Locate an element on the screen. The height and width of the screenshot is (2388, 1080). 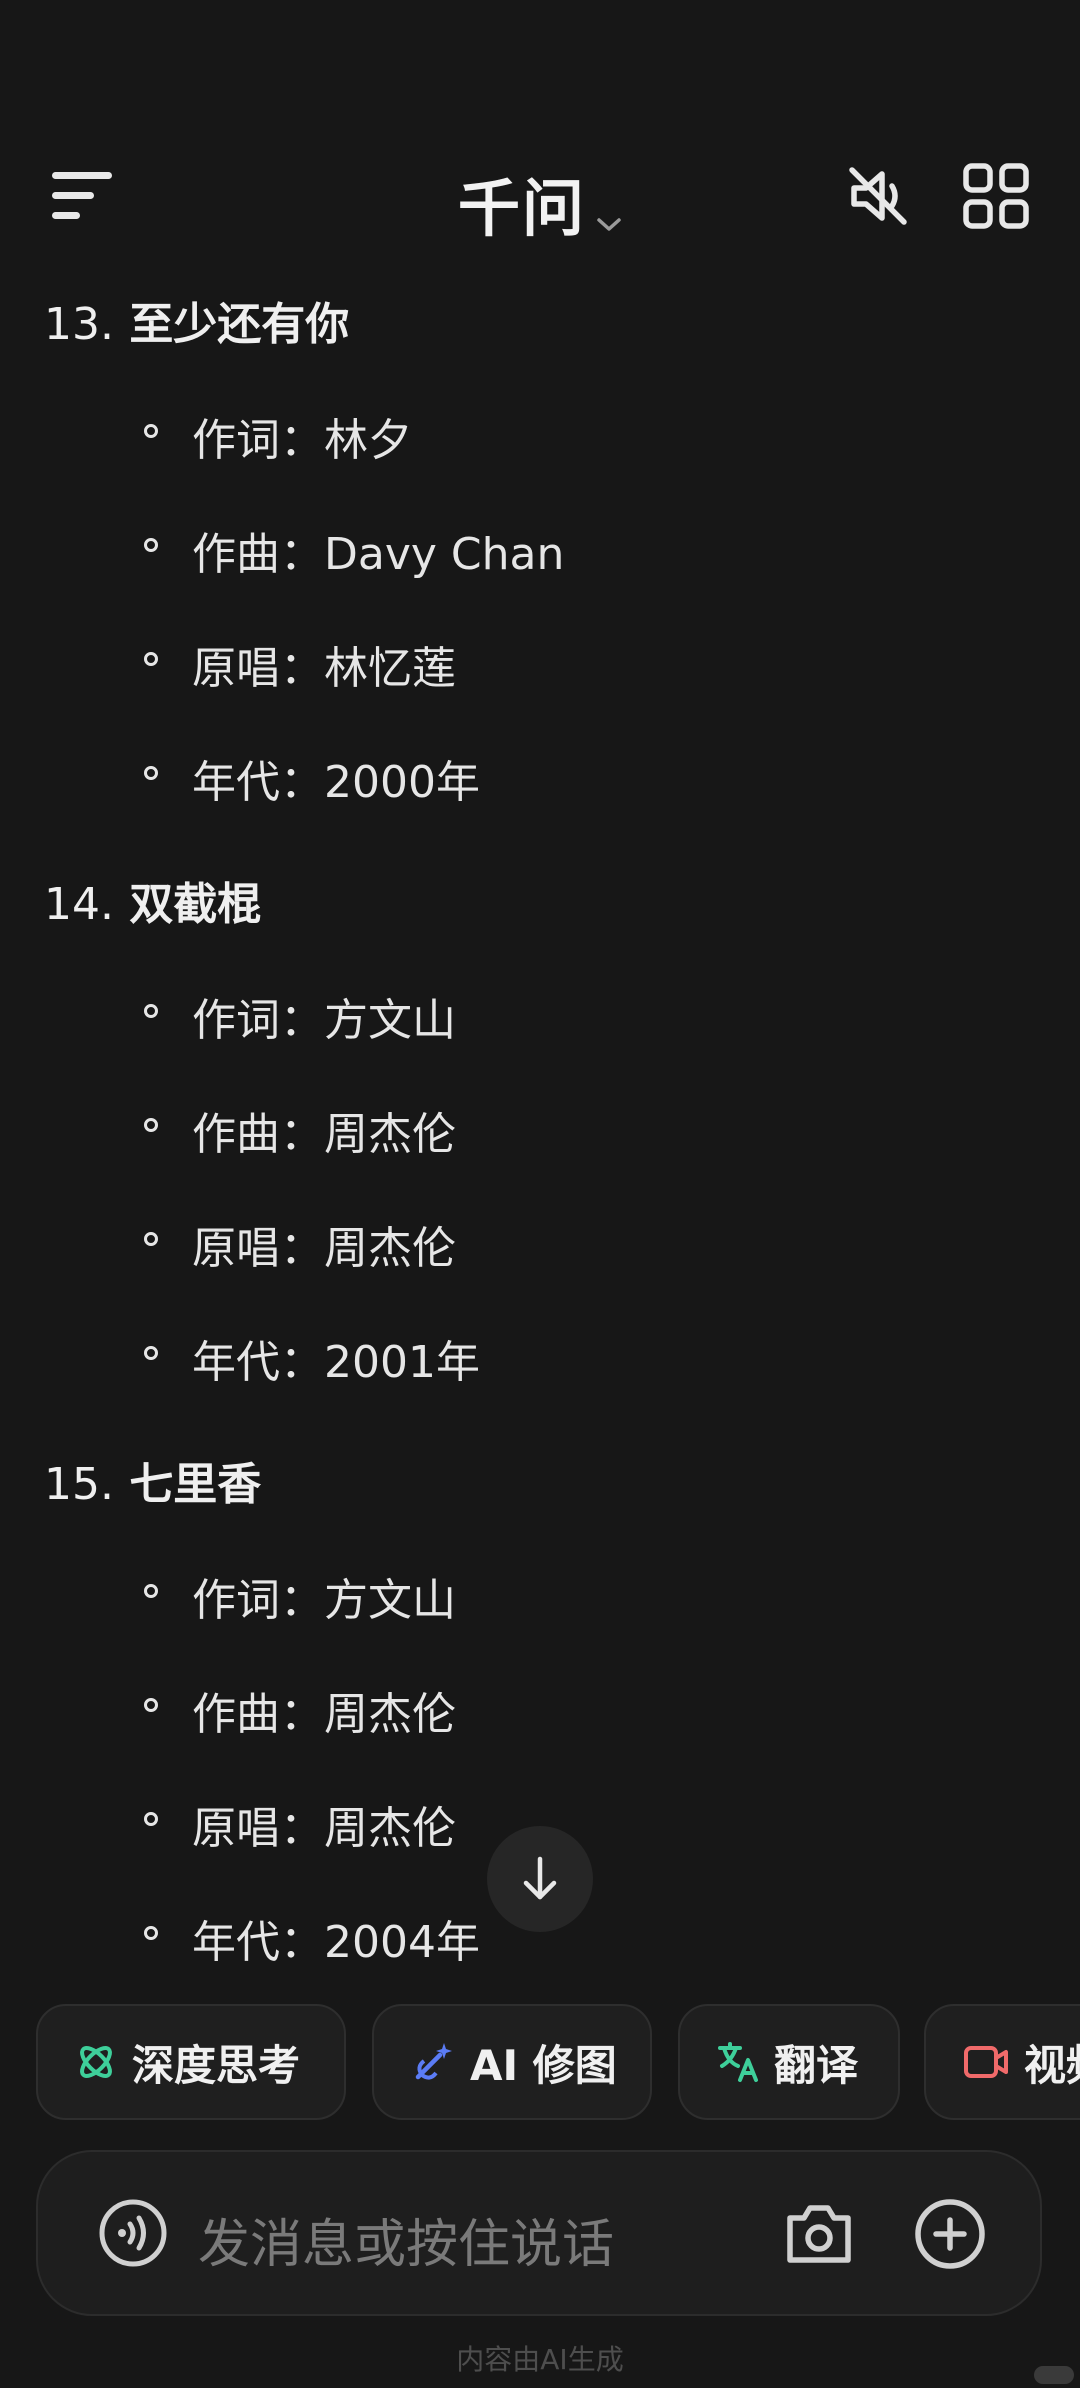
feature-chips: 深度思考 AI 修图 翻译 视频 is located at coordinates (558, 2064).